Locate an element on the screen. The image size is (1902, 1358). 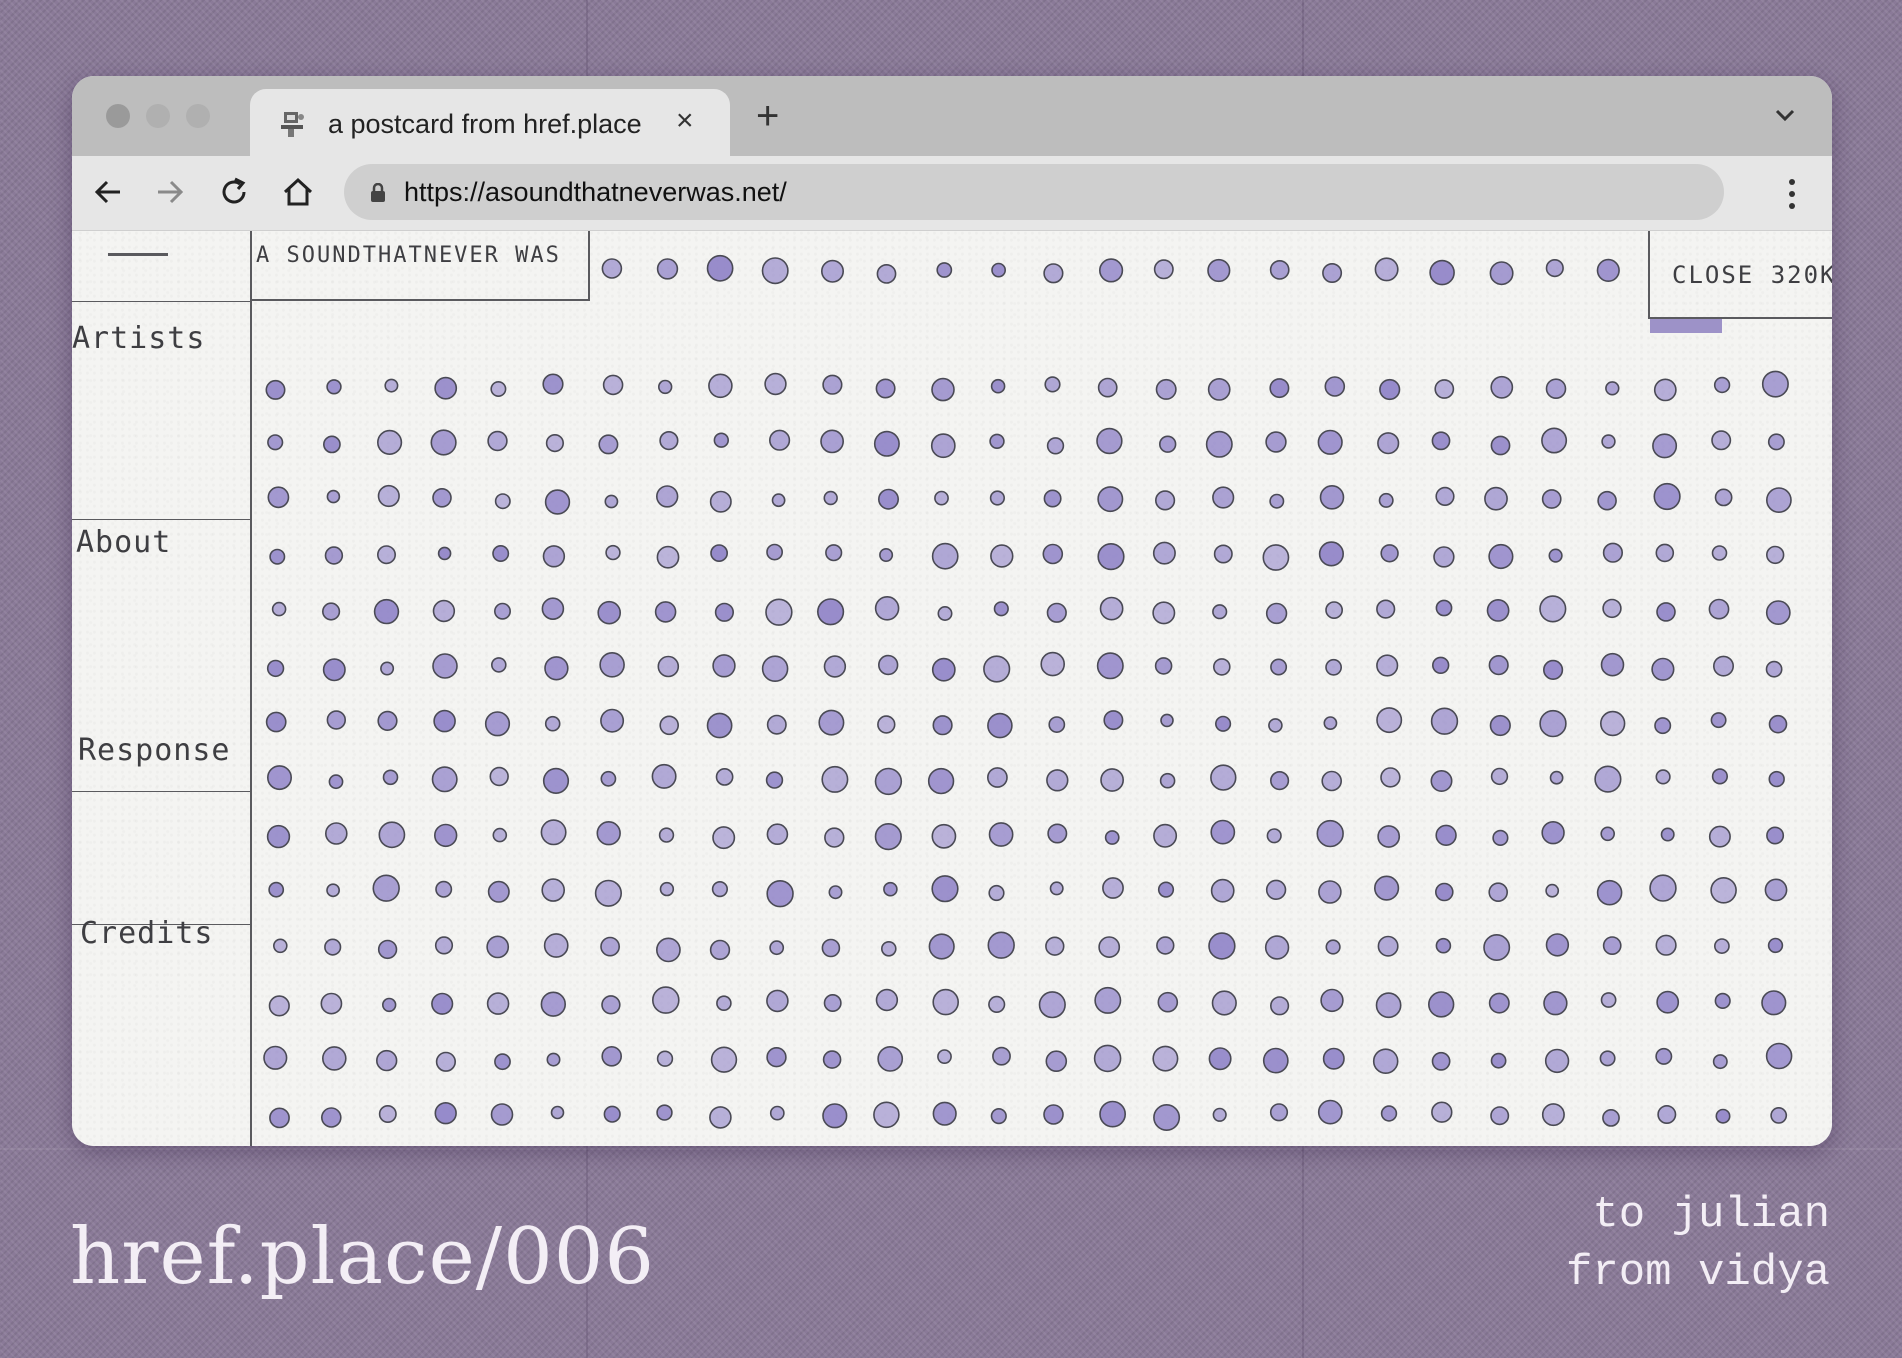
kebab-menu-icon is located at coordinates (1792, 194).